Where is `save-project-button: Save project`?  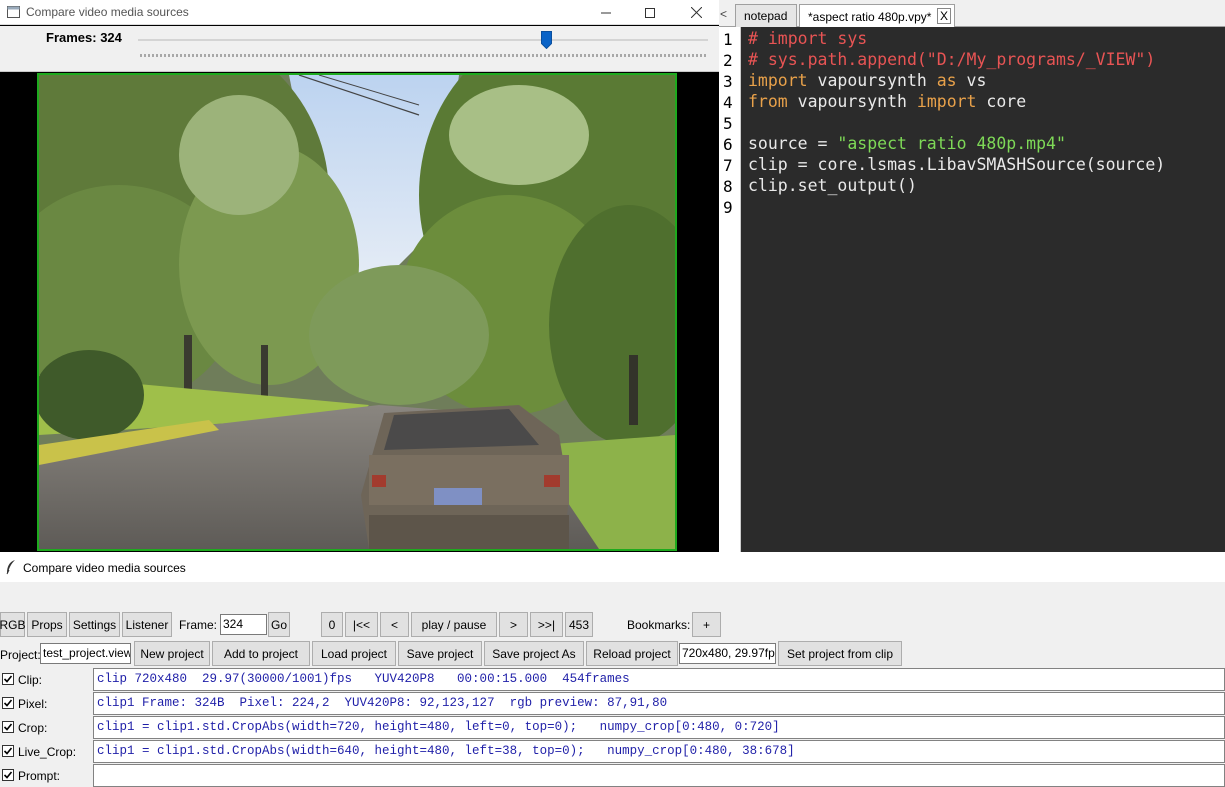
save-project-button: Save project is located at coordinates (440, 653).